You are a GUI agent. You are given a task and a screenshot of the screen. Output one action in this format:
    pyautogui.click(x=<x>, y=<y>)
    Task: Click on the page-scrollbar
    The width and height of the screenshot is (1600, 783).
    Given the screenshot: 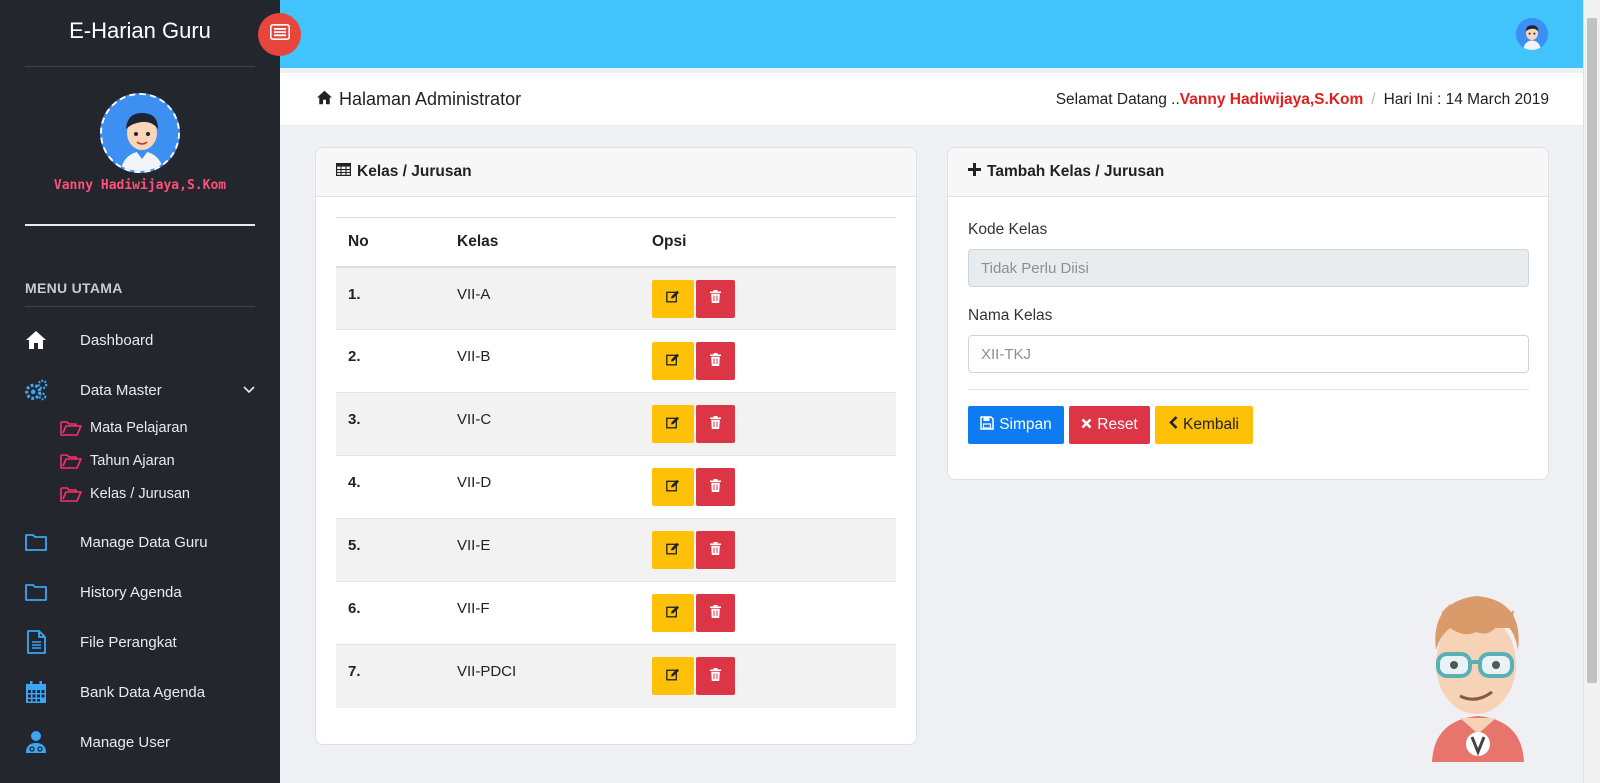 What is the action you would take?
    pyautogui.click(x=1591, y=391)
    